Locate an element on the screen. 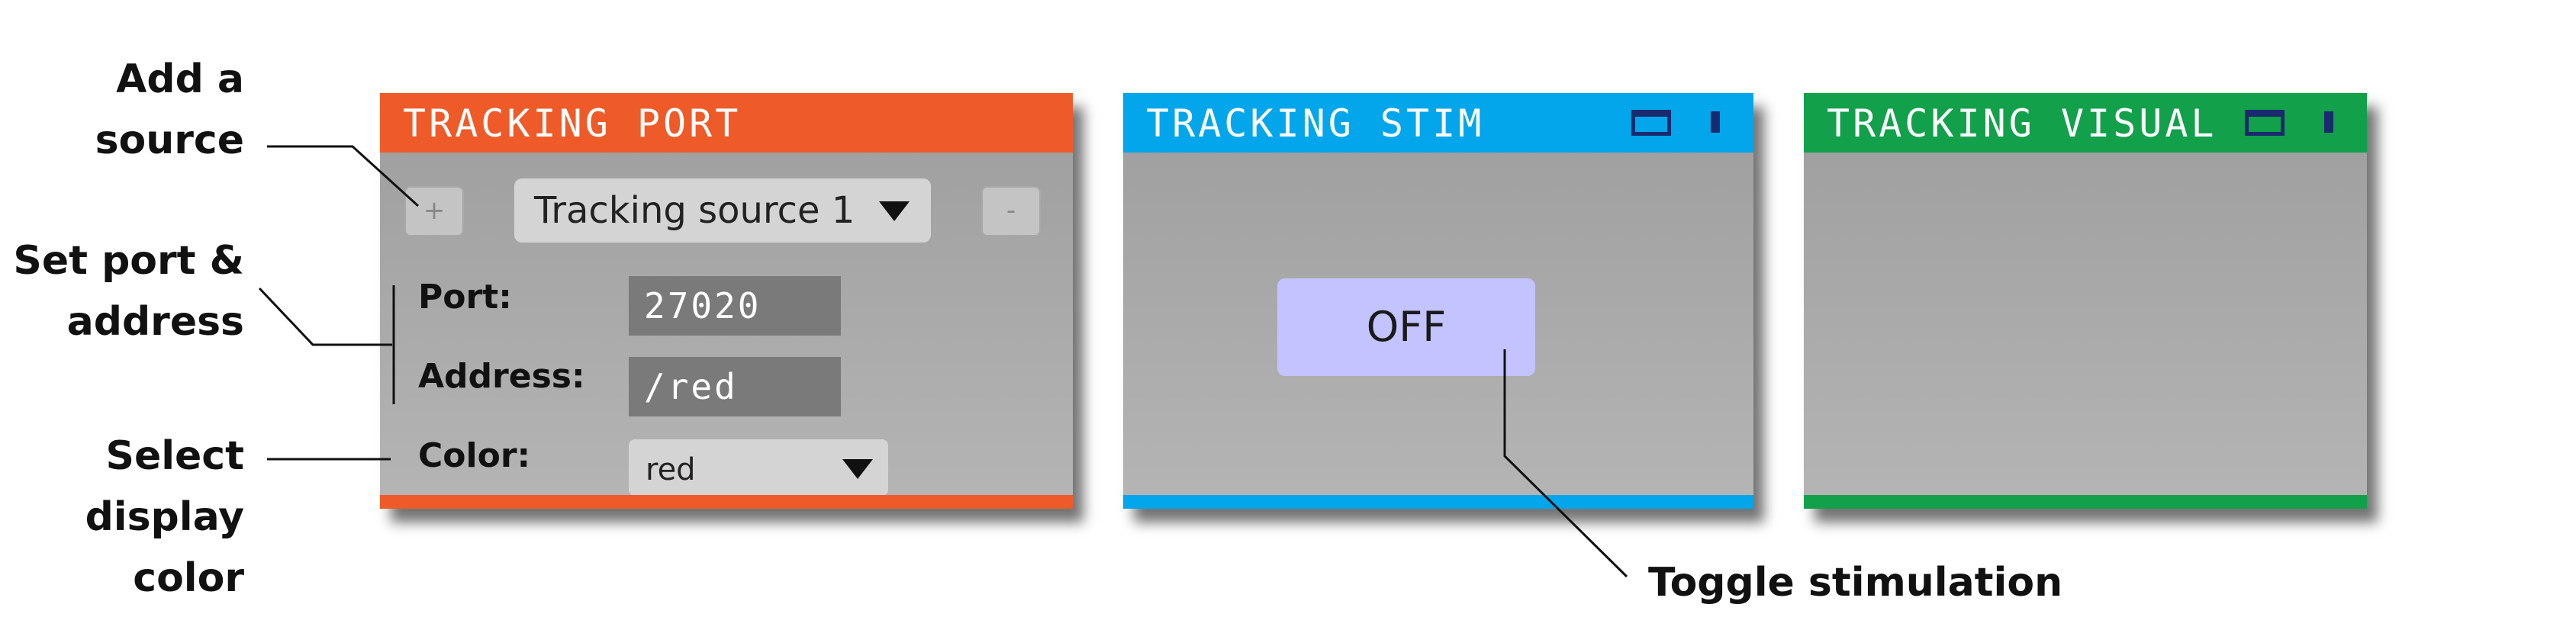 Image resolution: width=2576 pixels, height=630 pixels. leader-line-add-source is located at coordinates (343, 176).